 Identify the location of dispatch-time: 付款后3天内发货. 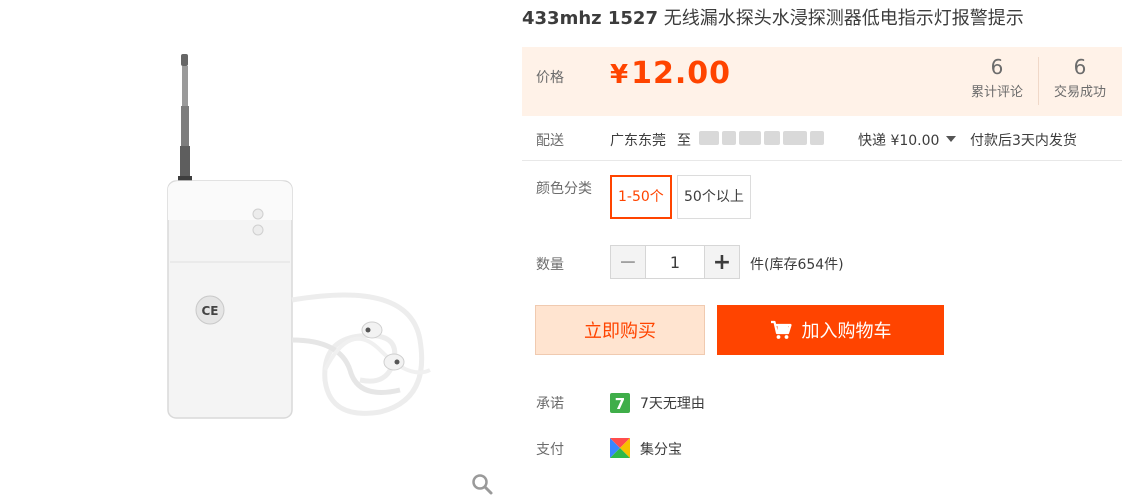
(1023, 141).